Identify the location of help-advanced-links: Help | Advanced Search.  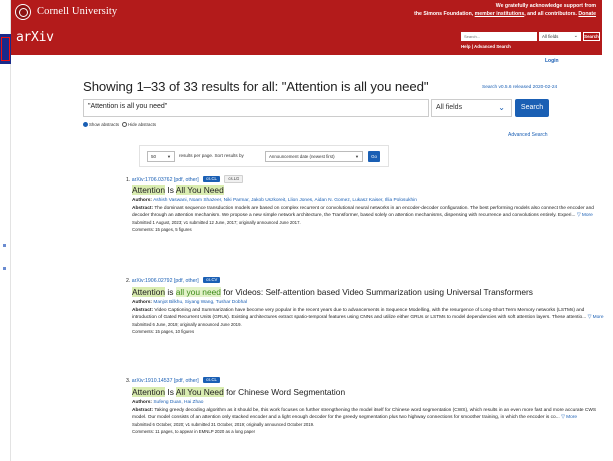
(486, 46).